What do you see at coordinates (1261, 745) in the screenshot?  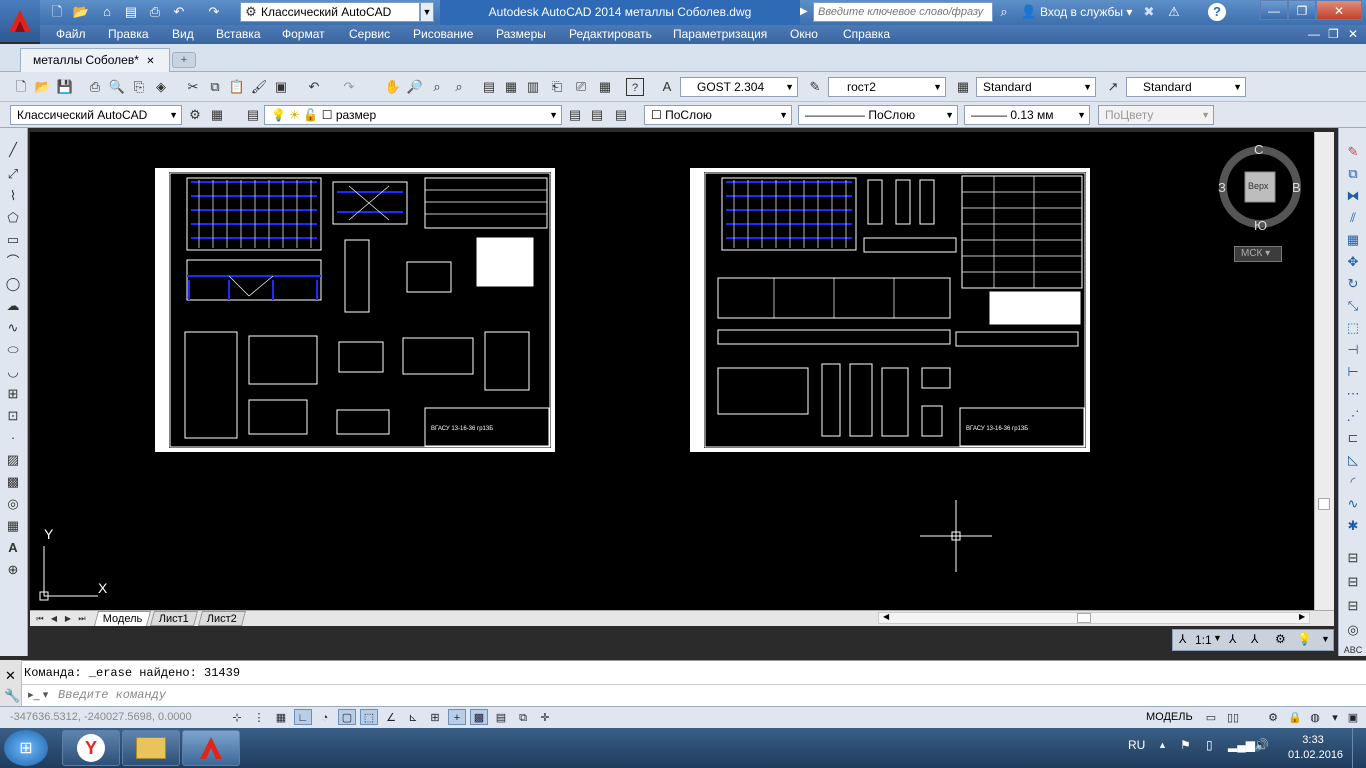 I see `volume-icon: 🔊` at bounding box center [1261, 745].